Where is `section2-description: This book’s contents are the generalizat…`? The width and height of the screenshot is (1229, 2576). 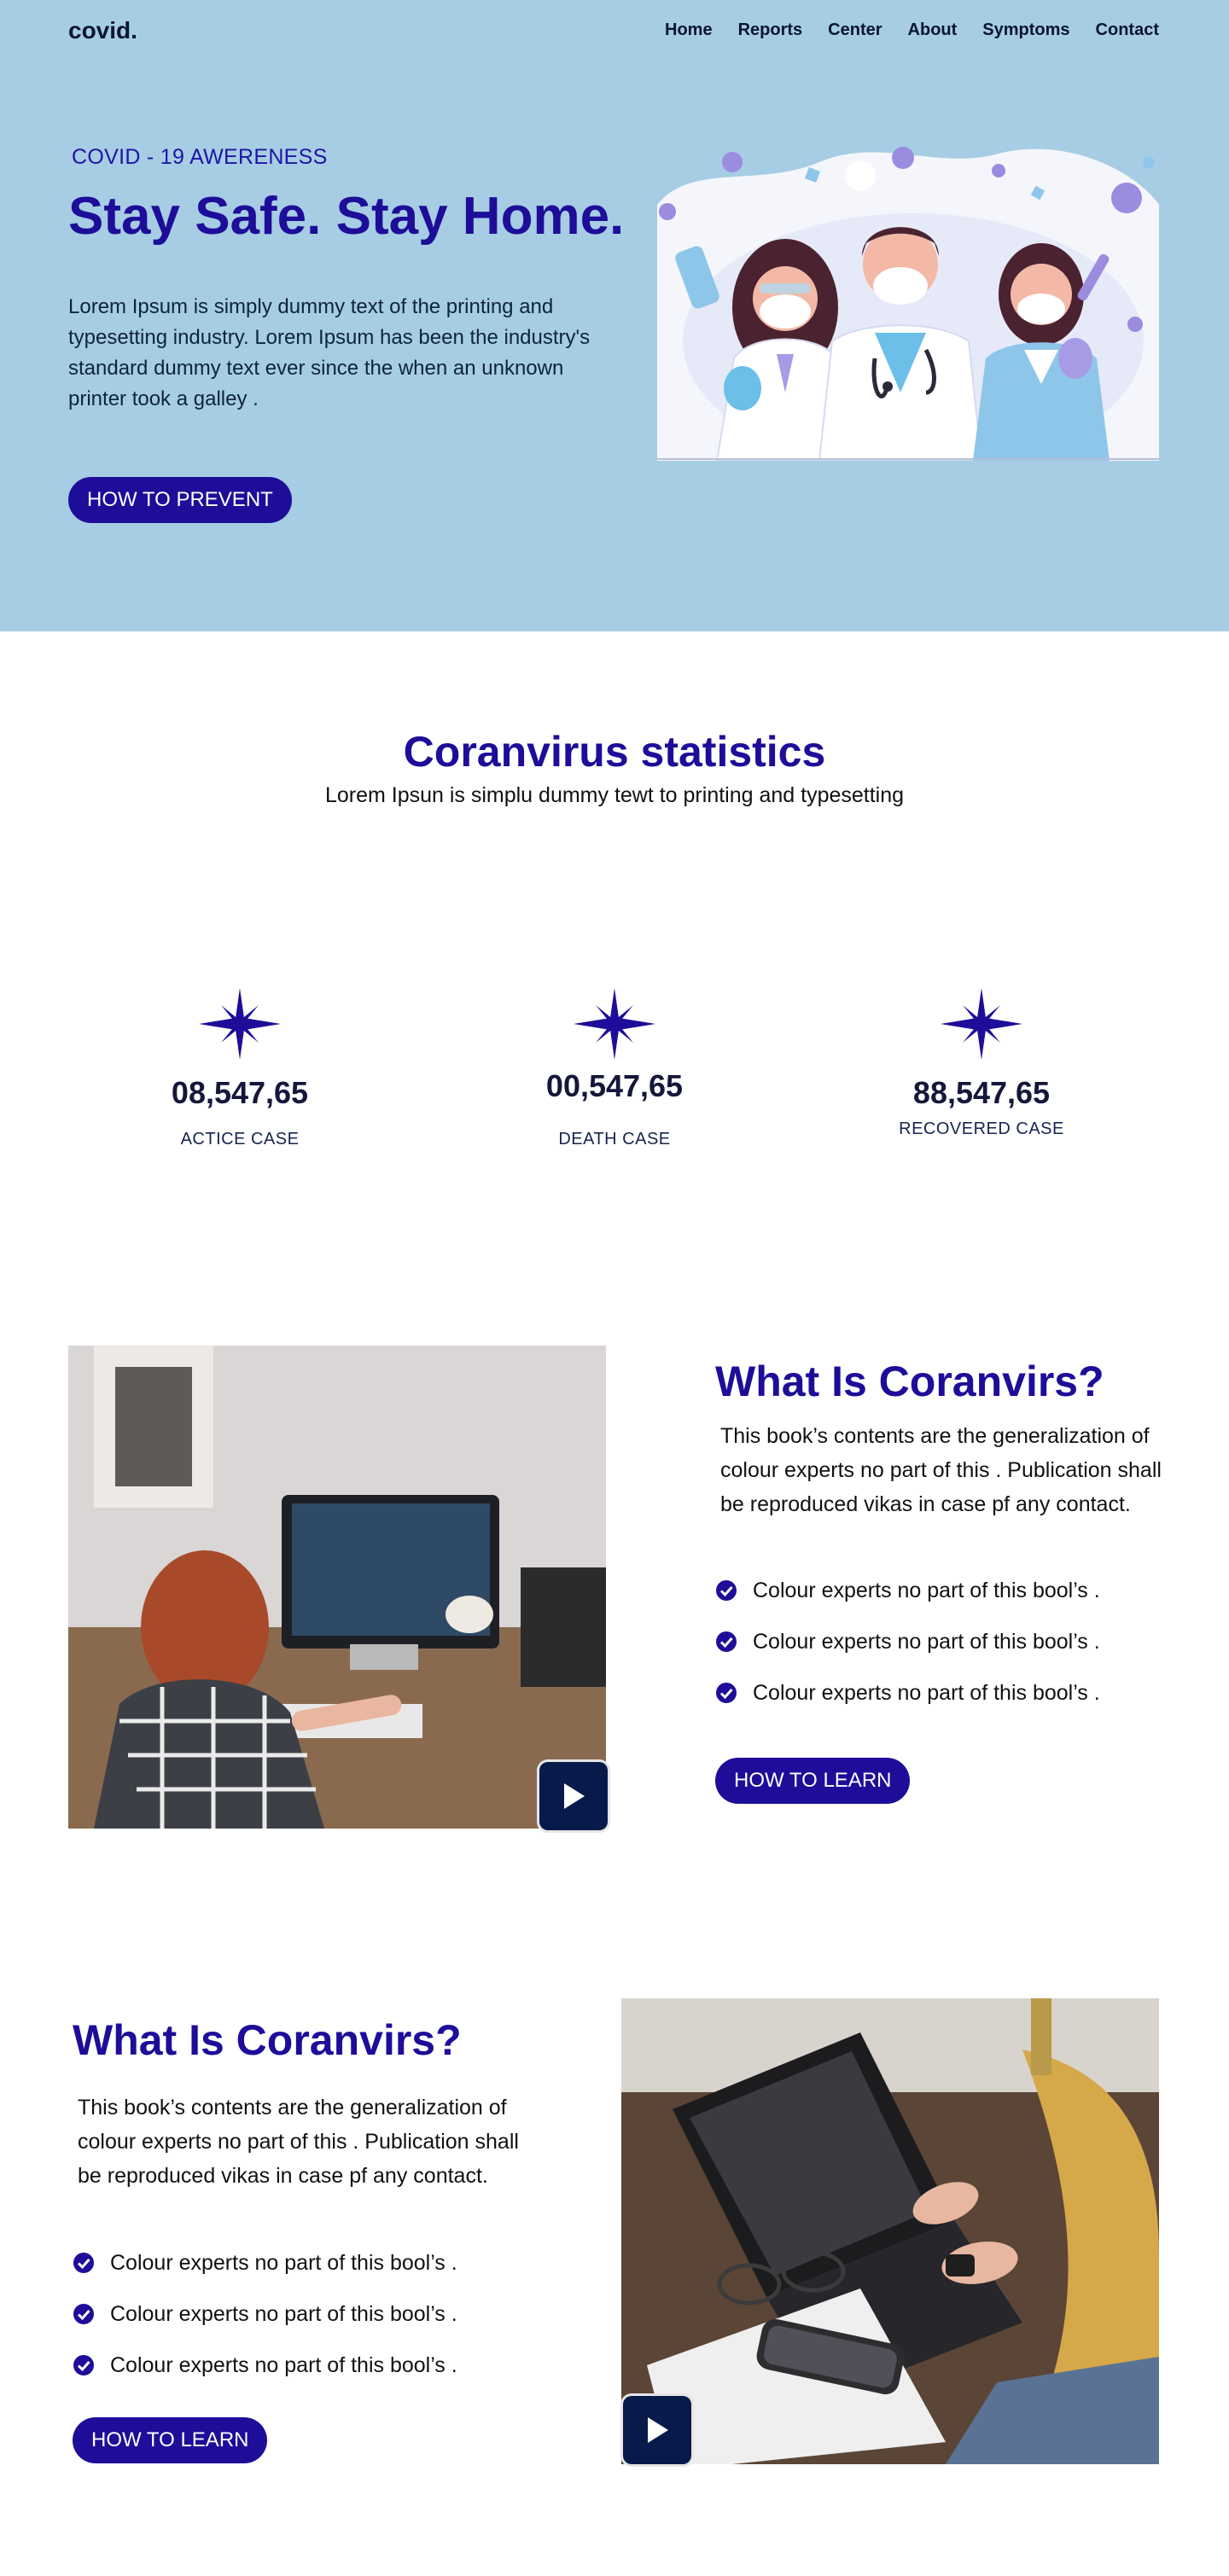
section2-description: This book’s contents are the generalizat… is located at coordinates (298, 2142).